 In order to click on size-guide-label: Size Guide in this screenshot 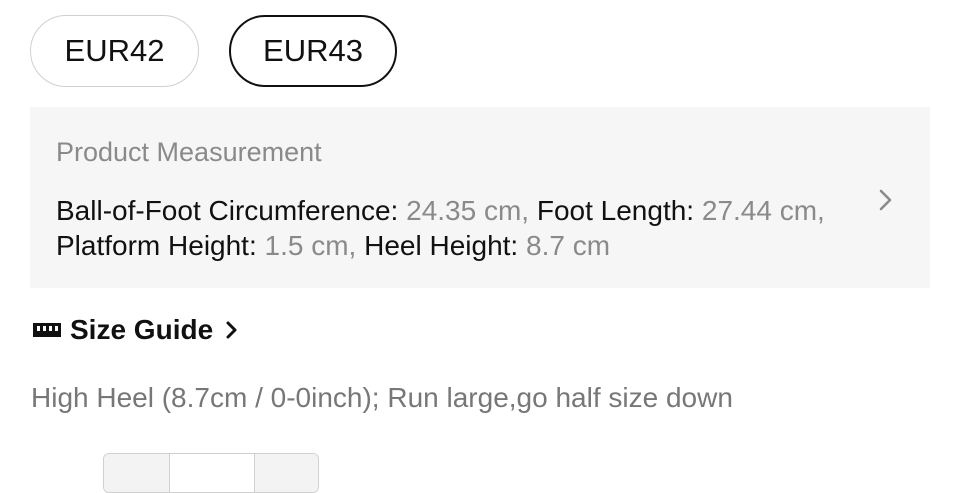, I will do `click(142, 329)`.